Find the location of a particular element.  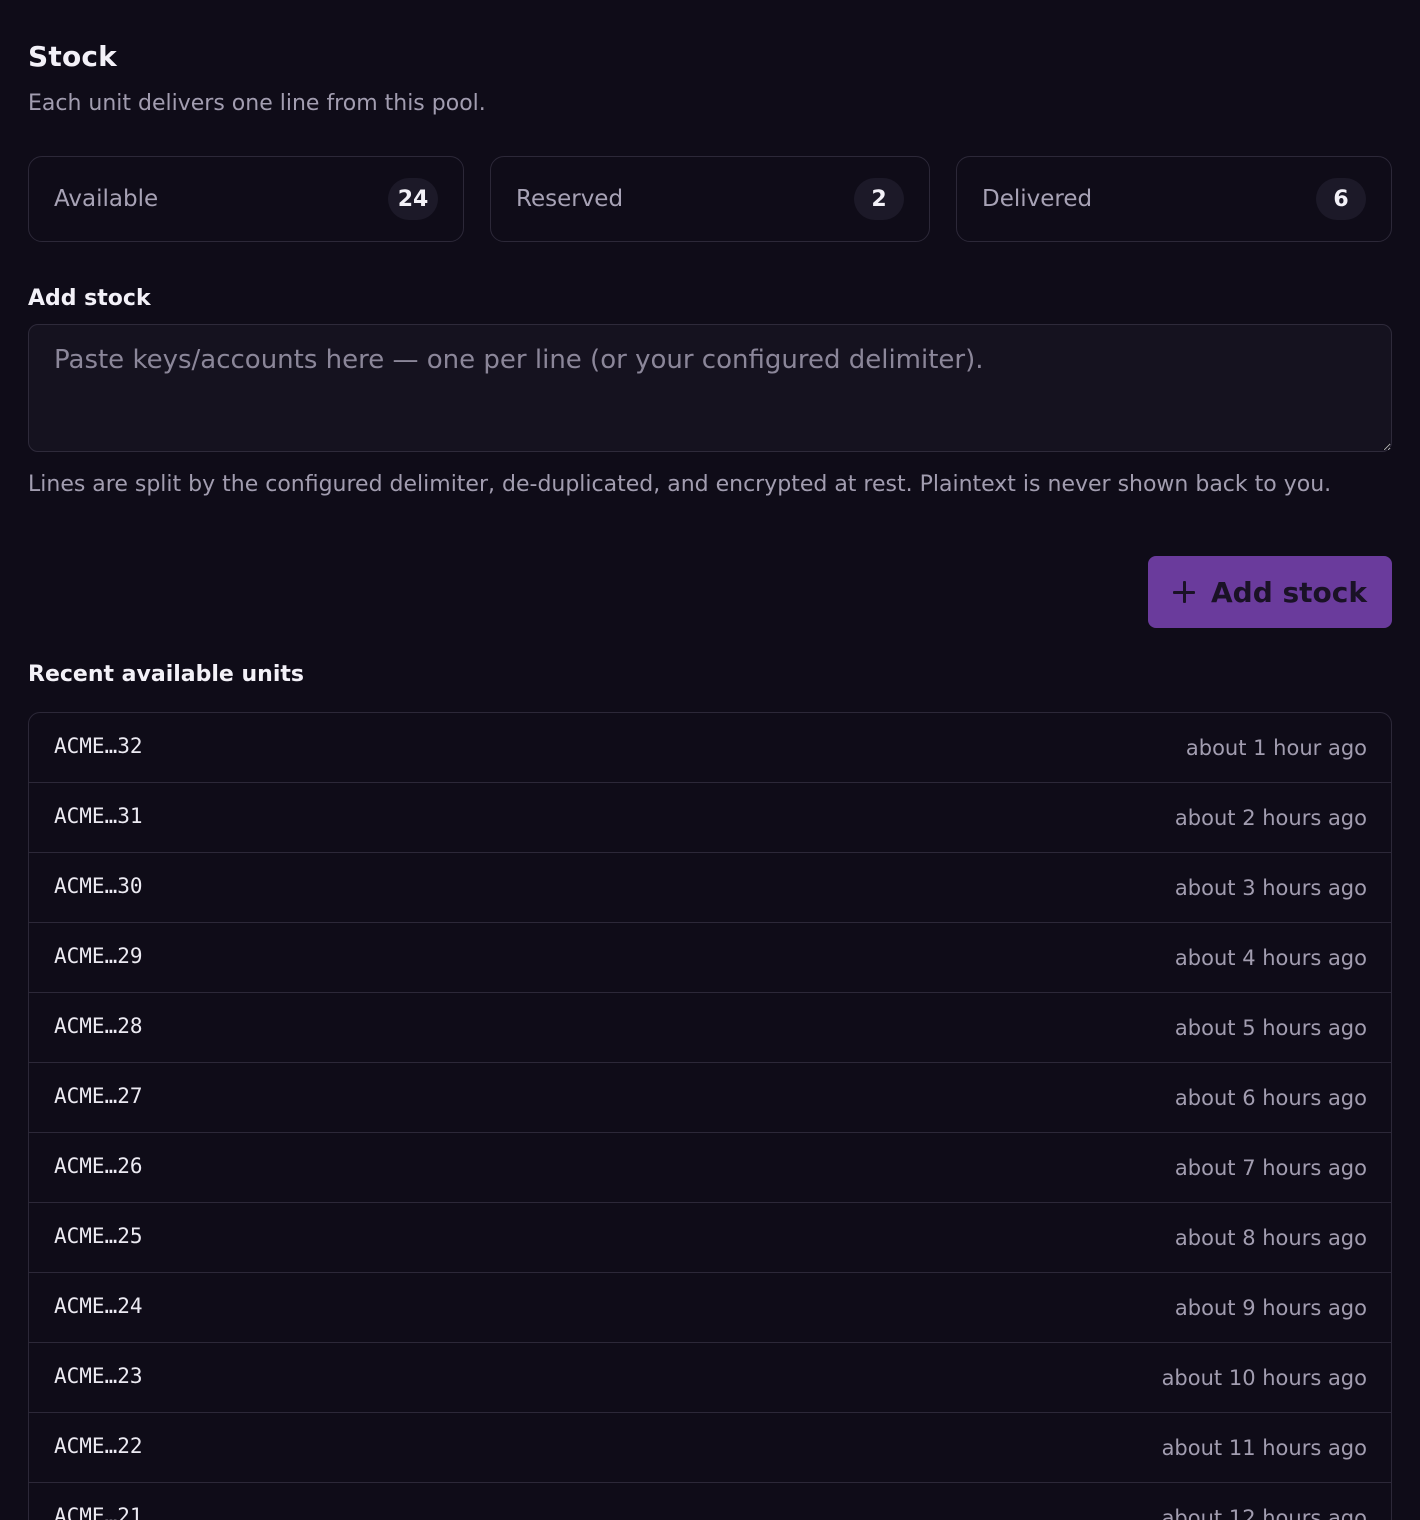

stat-label: Delivered is located at coordinates (1037, 199).